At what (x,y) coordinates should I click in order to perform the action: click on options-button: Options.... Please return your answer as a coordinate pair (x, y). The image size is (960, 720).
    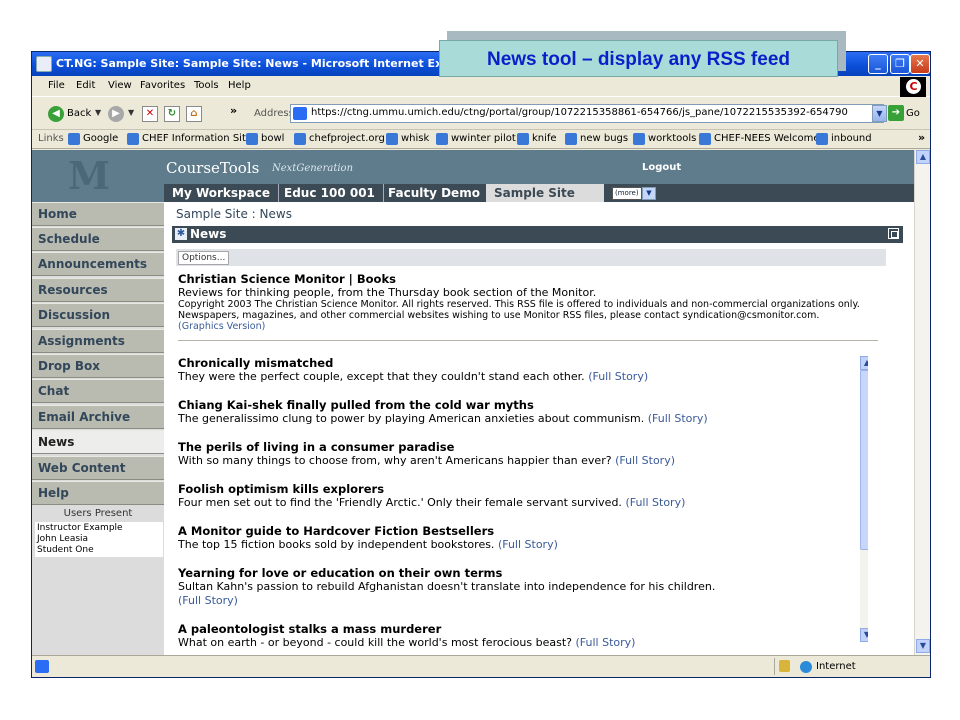
    Looking at the image, I should click on (204, 258).